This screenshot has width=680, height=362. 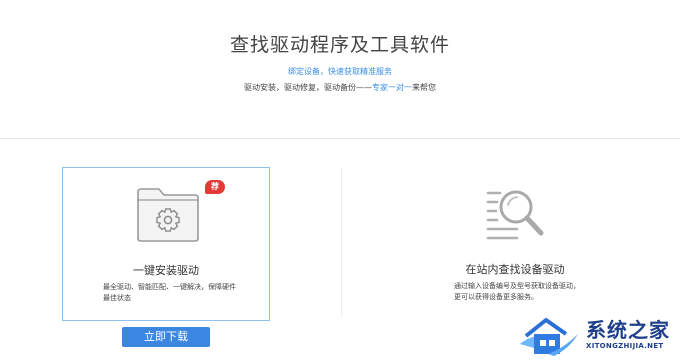 What do you see at coordinates (339, 45) in the screenshot?
I see `page-title: 查找驱动程序及工具软件` at bounding box center [339, 45].